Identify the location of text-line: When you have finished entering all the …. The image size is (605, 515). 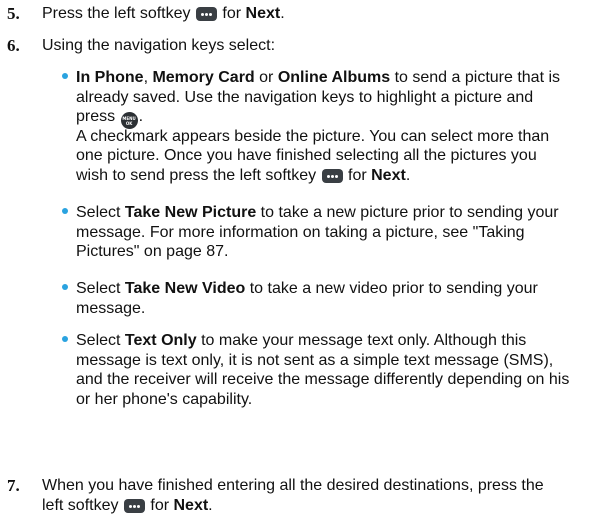
(293, 485).